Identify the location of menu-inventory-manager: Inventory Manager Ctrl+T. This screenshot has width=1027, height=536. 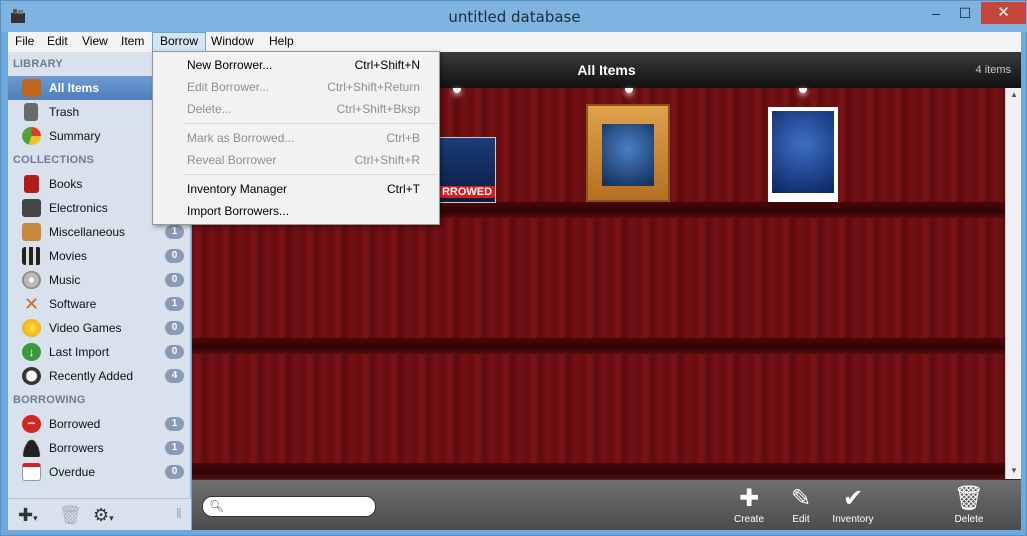
(296, 189).